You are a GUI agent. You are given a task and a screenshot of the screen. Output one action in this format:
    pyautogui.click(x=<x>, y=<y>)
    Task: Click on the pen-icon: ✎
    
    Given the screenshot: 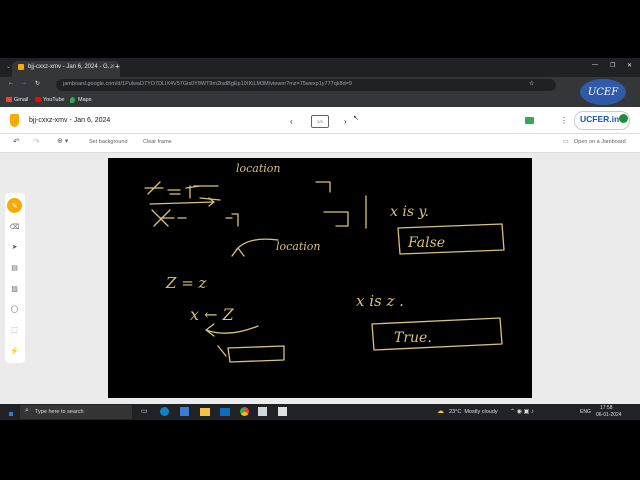 What is the action you would take?
    pyautogui.click(x=14, y=205)
    